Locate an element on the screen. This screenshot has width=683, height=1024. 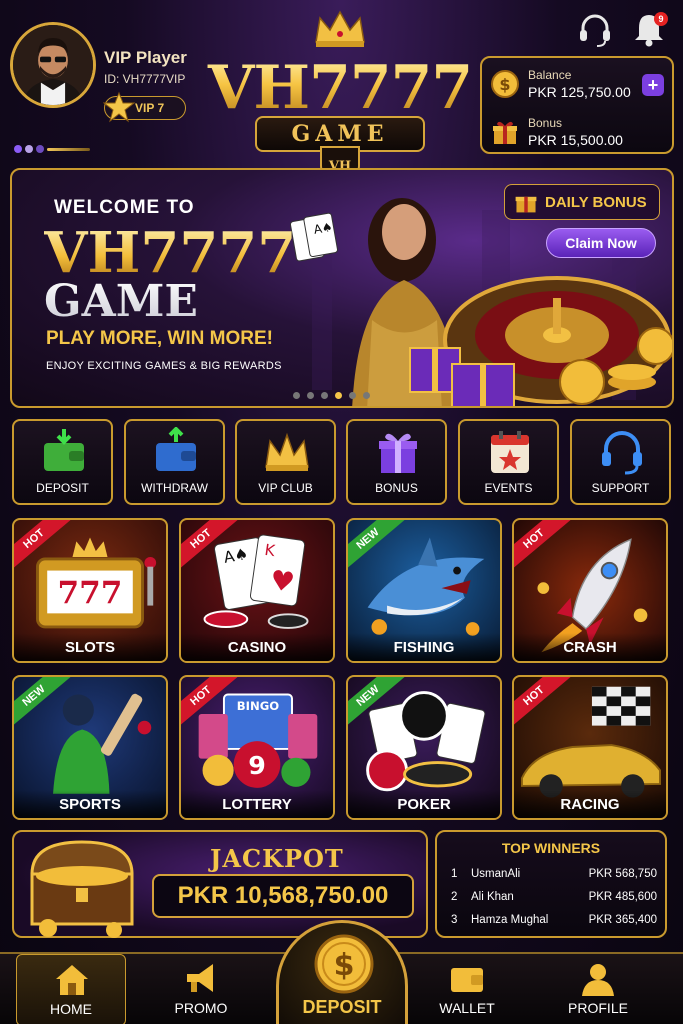
winner-amount: PKR 485,600 is located at coordinates (622, 897).